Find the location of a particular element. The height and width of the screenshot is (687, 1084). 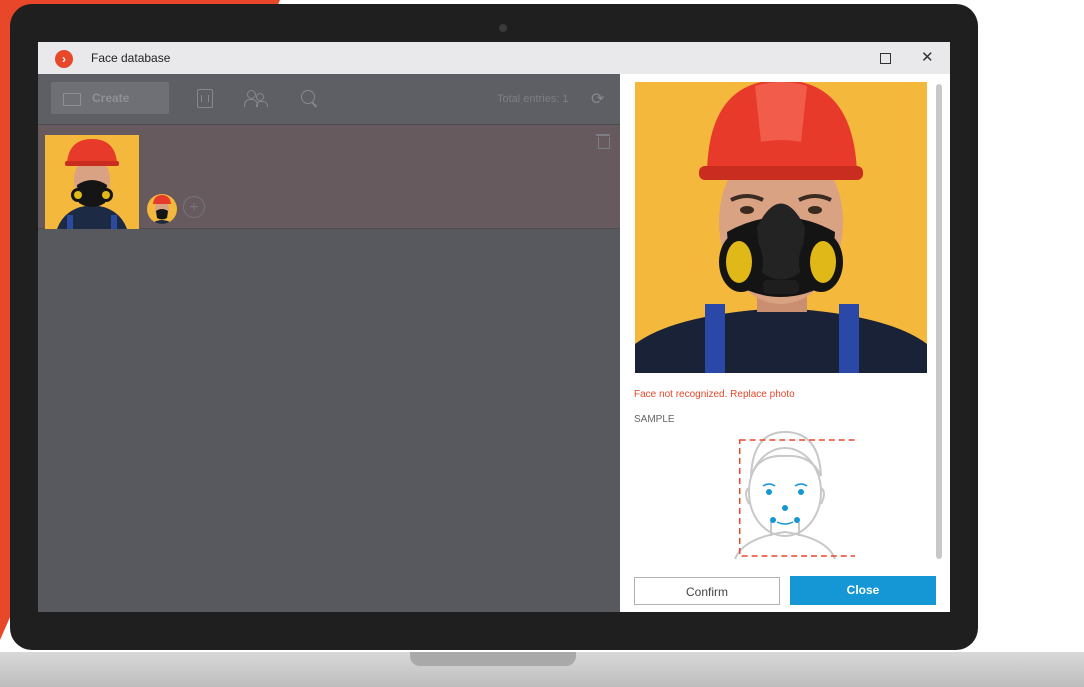

title-bar: › Face database ✕ is located at coordinates (494, 58).